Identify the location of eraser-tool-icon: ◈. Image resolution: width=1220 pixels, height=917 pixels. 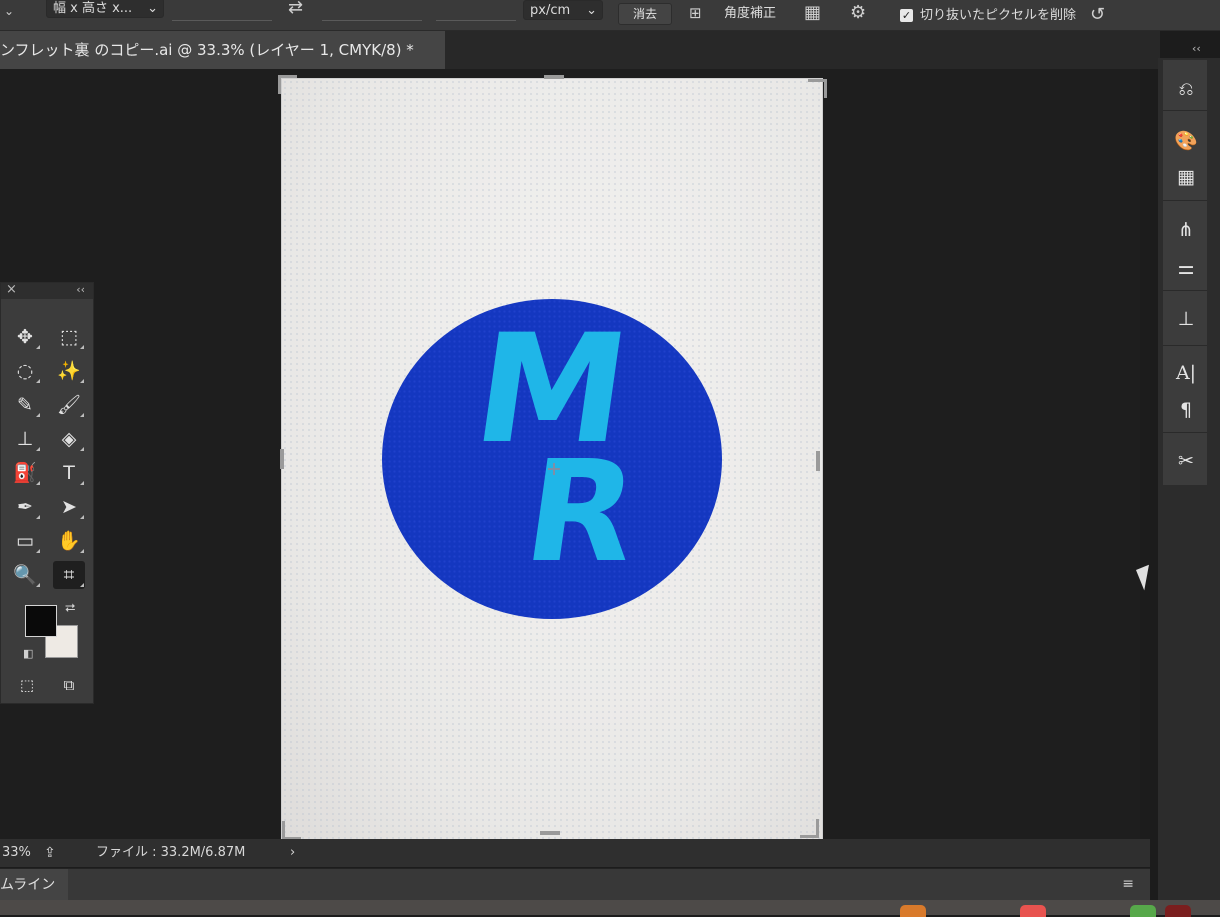
(69, 439).